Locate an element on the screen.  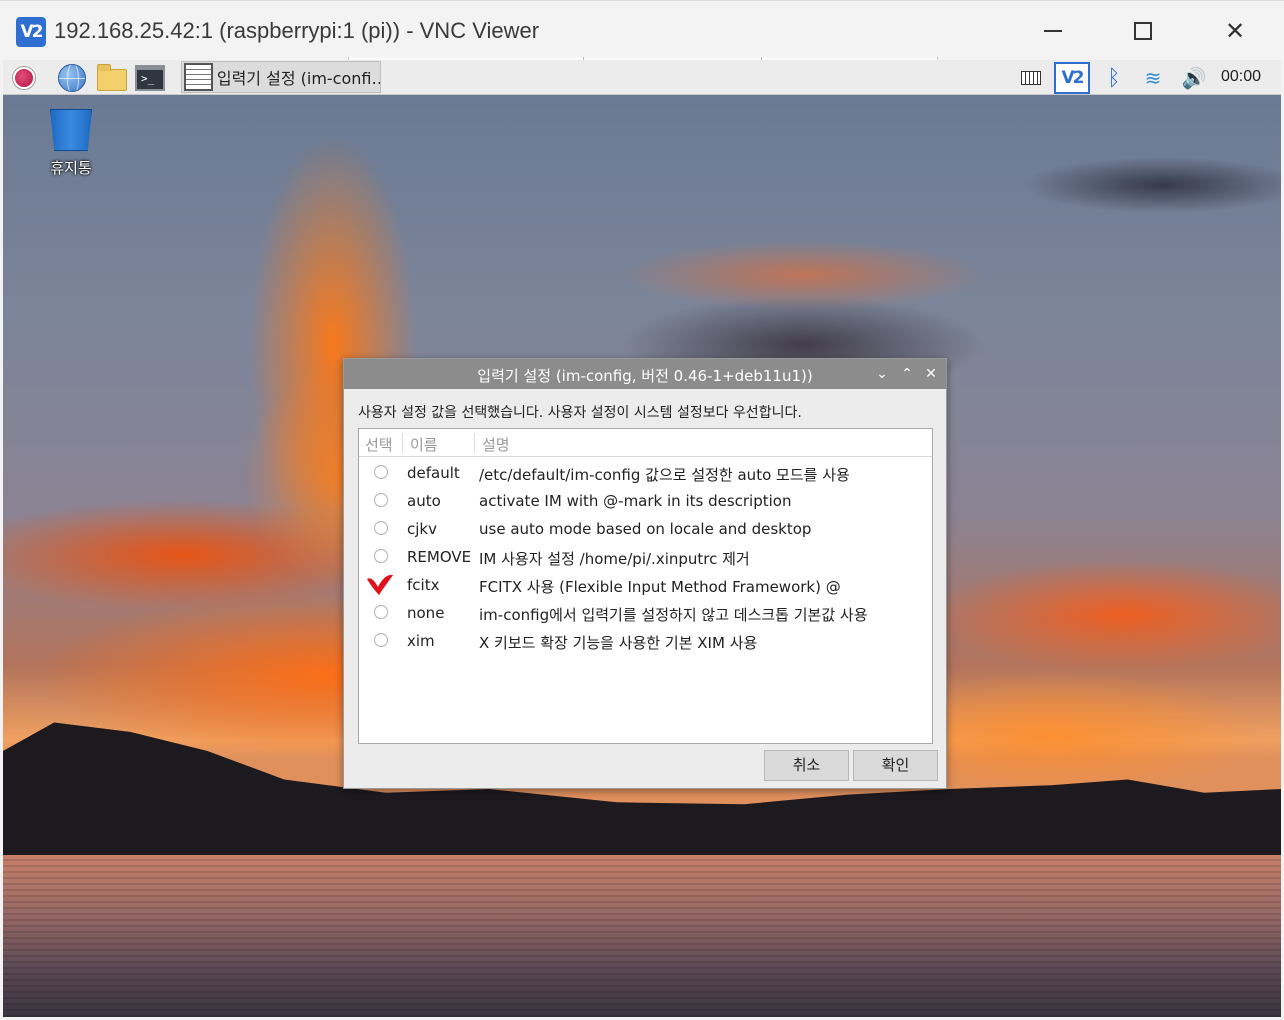
item-description: im-config에서 입력기를 설정하지 않고 데스크톱 기본값 사용 is located at coordinates (673, 615).